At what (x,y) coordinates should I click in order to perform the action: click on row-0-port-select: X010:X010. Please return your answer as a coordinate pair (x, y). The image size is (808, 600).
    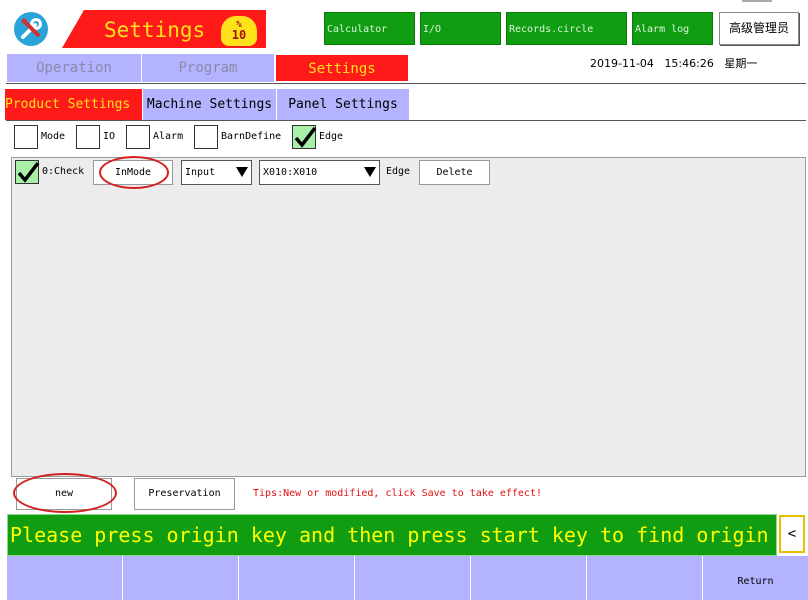
    Looking at the image, I should click on (319, 172).